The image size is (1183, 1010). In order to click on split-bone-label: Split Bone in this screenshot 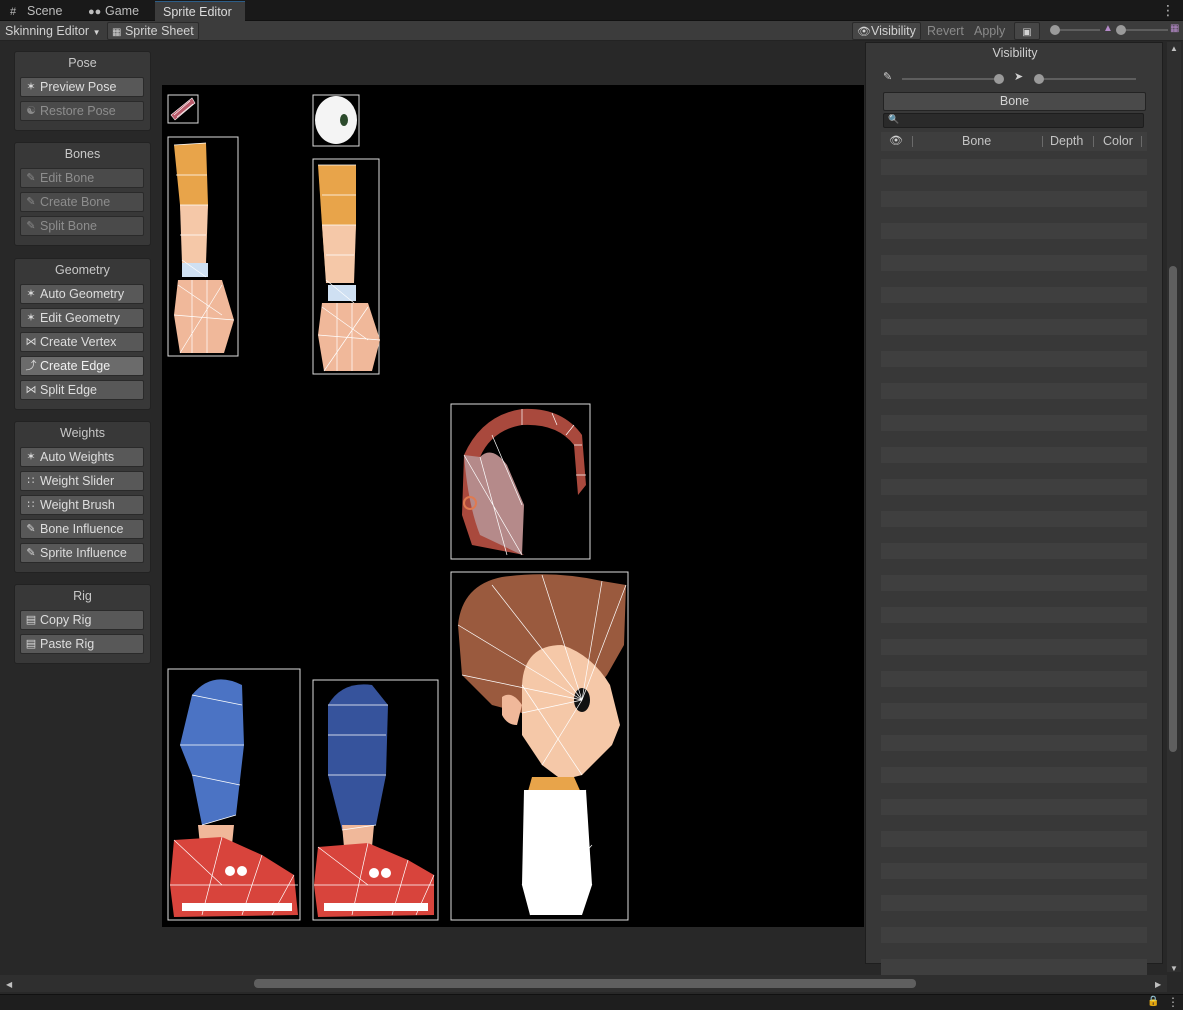, I will do `click(68, 226)`.